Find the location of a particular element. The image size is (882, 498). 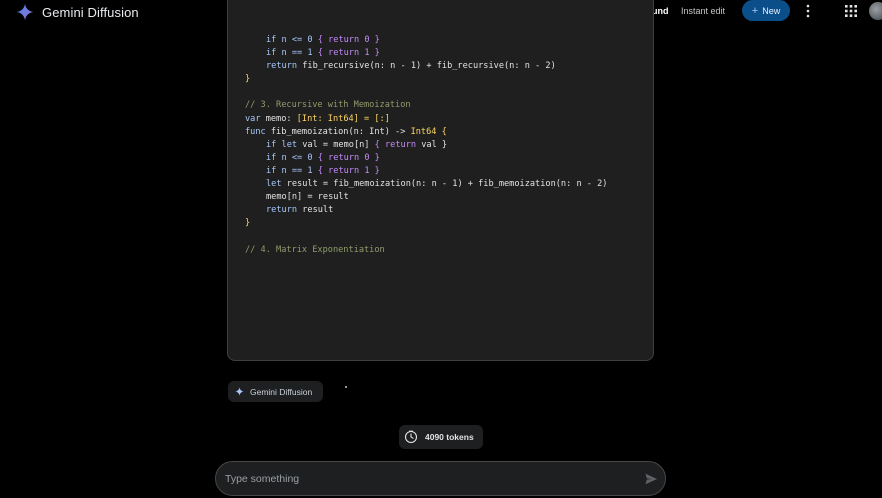

code-token: let is located at coordinates (276, 184).